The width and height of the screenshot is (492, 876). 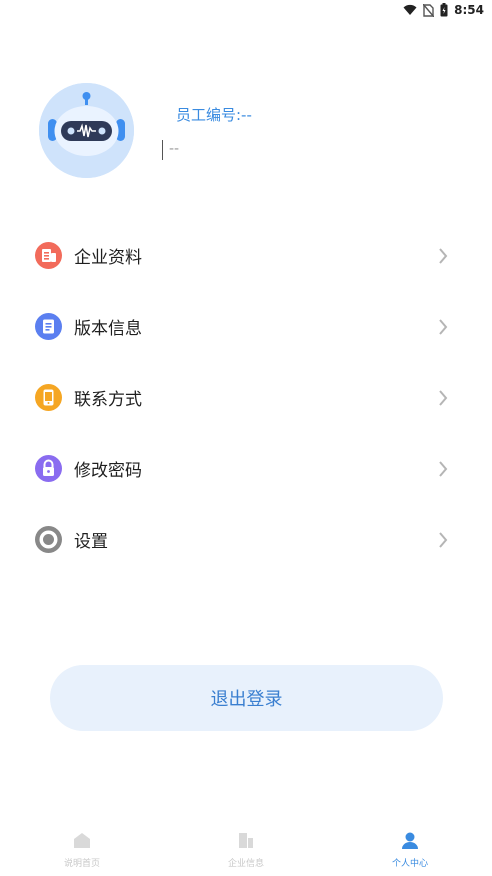 I want to click on status-bar: 8:54, so click(x=246, y=10).